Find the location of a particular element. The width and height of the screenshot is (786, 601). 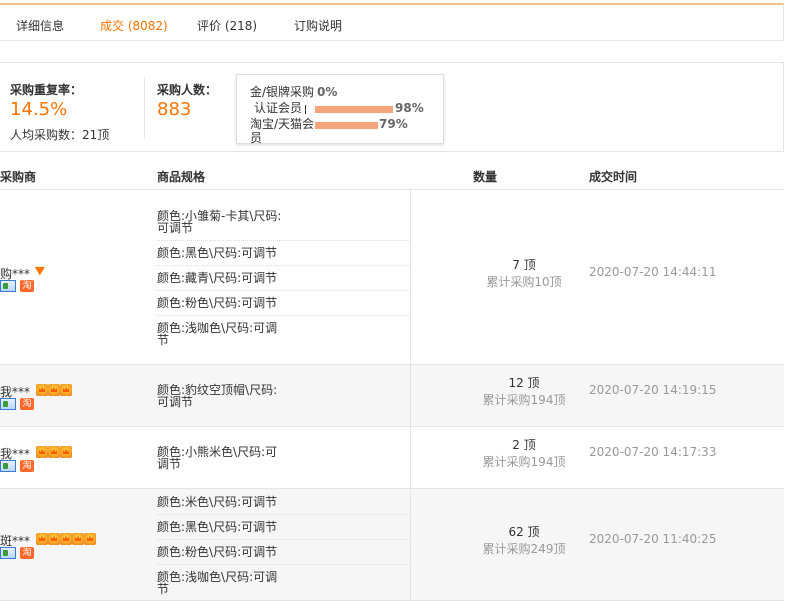

tab-order-notes: 订购说明 is located at coordinates (318, 25).